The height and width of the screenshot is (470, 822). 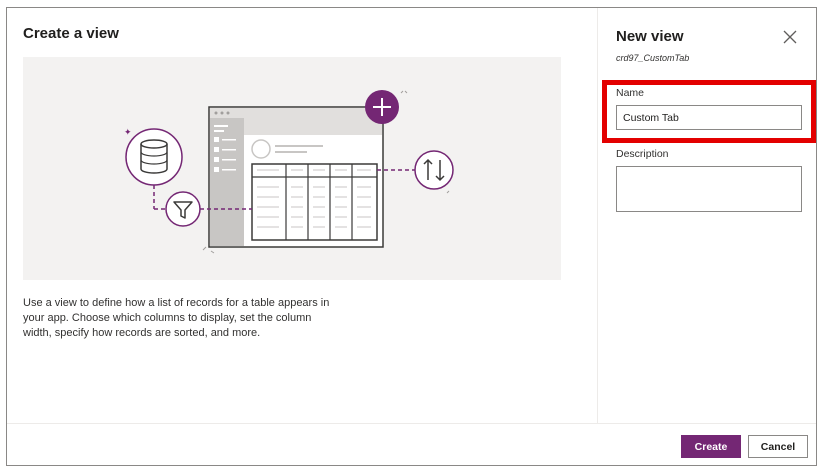 I want to click on add-icon, so click(x=382, y=107).